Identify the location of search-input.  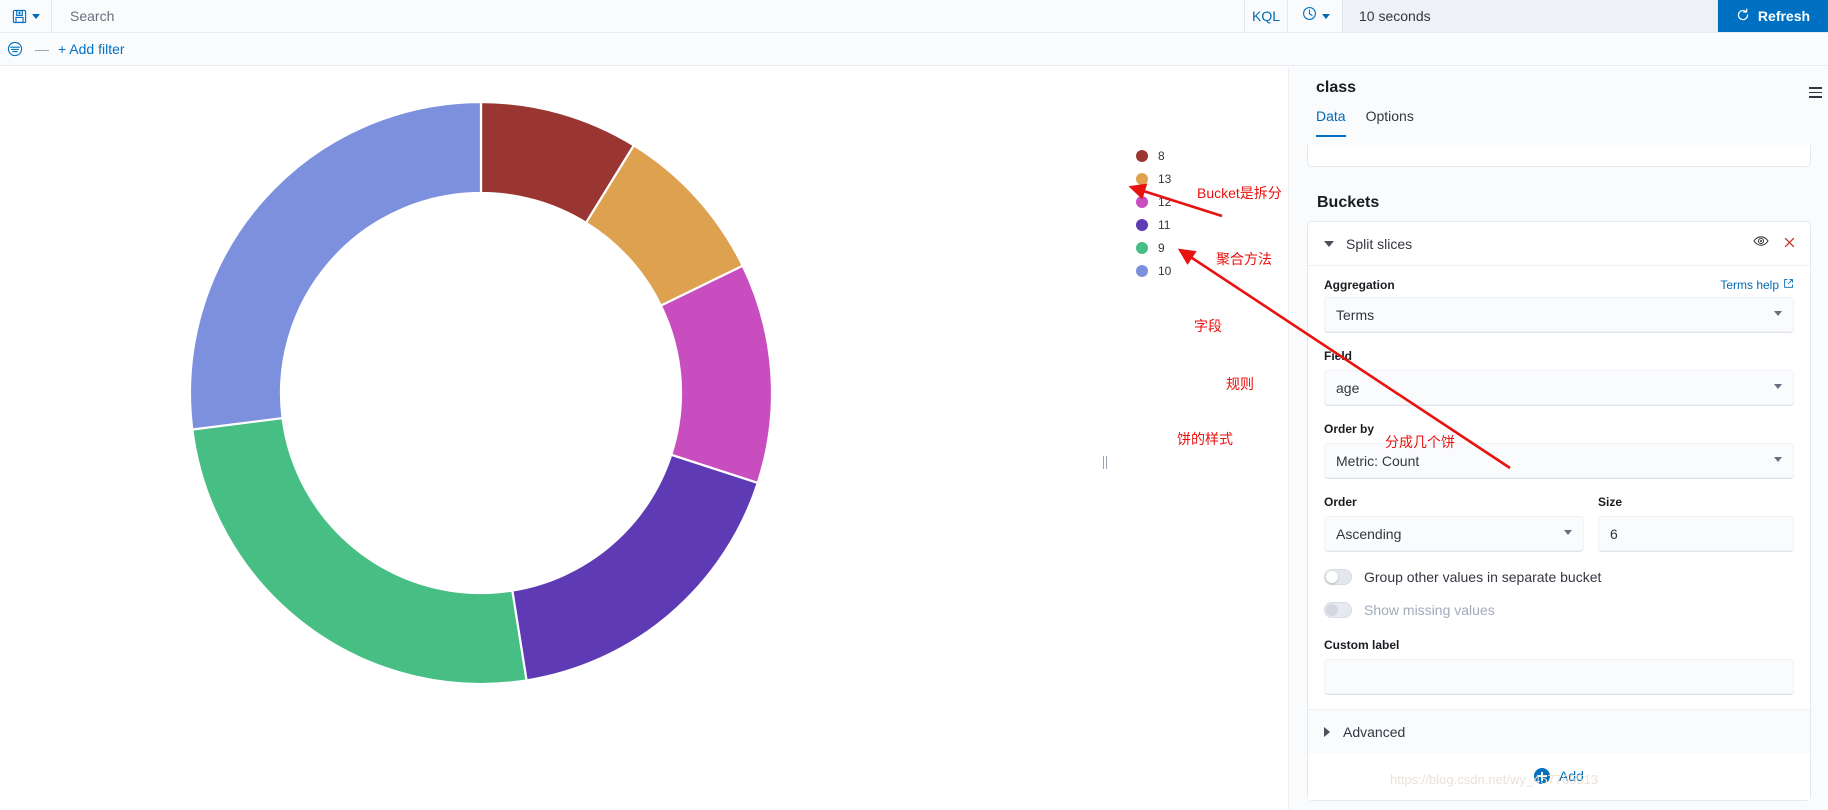
(656, 16).